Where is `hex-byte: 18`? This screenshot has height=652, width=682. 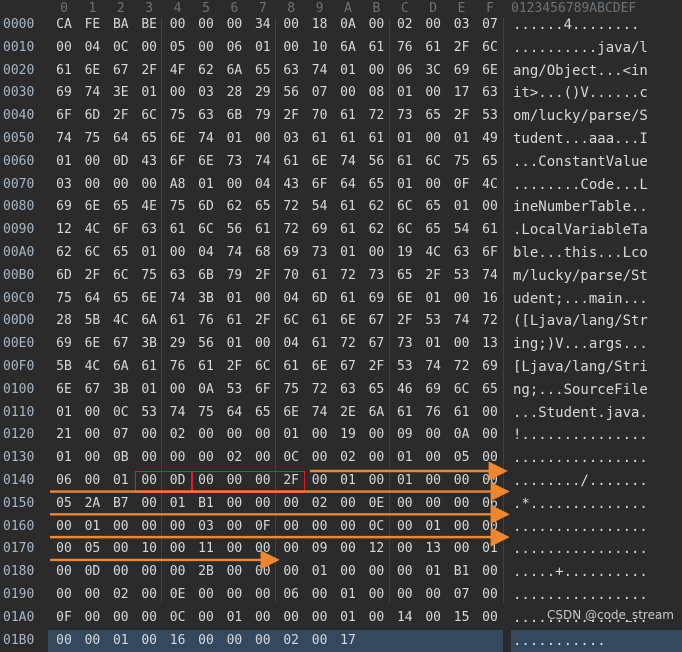 hex-byte: 18 is located at coordinates (320, 25).